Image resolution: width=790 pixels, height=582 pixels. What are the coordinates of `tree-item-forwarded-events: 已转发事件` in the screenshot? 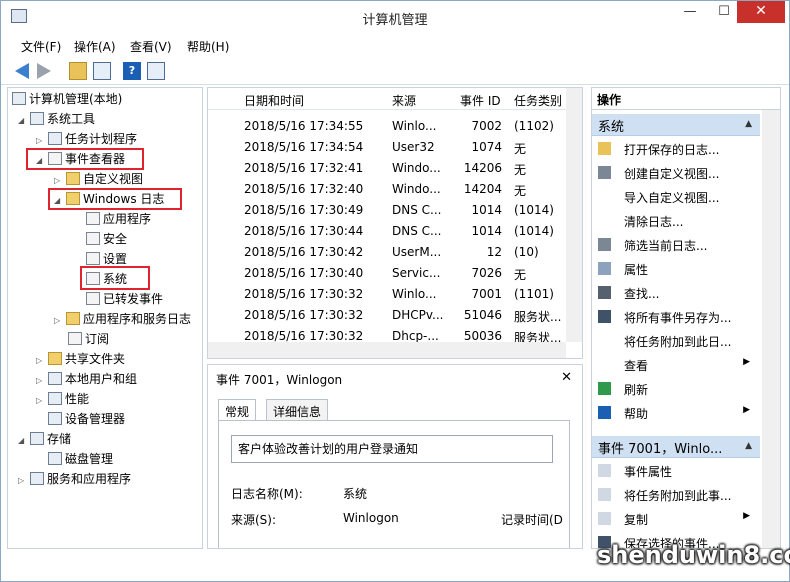 It's located at (124, 299).